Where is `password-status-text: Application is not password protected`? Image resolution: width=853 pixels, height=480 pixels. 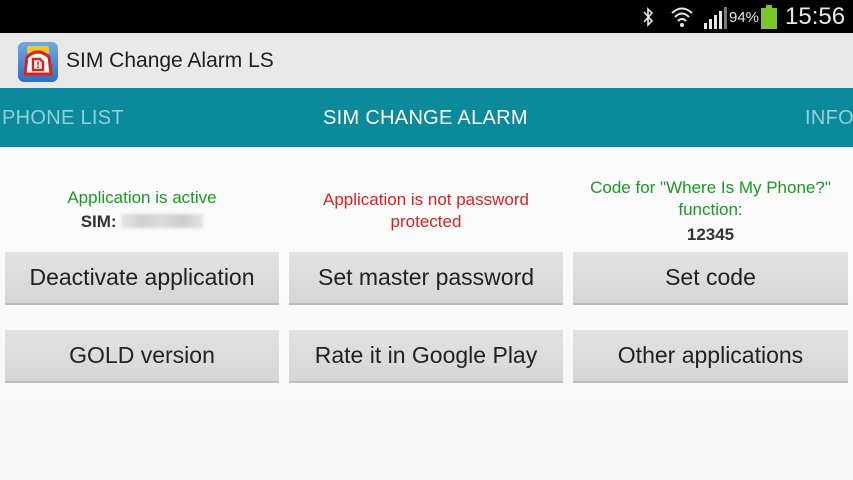 password-status-text: Application is not password protected is located at coordinates (425, 210).